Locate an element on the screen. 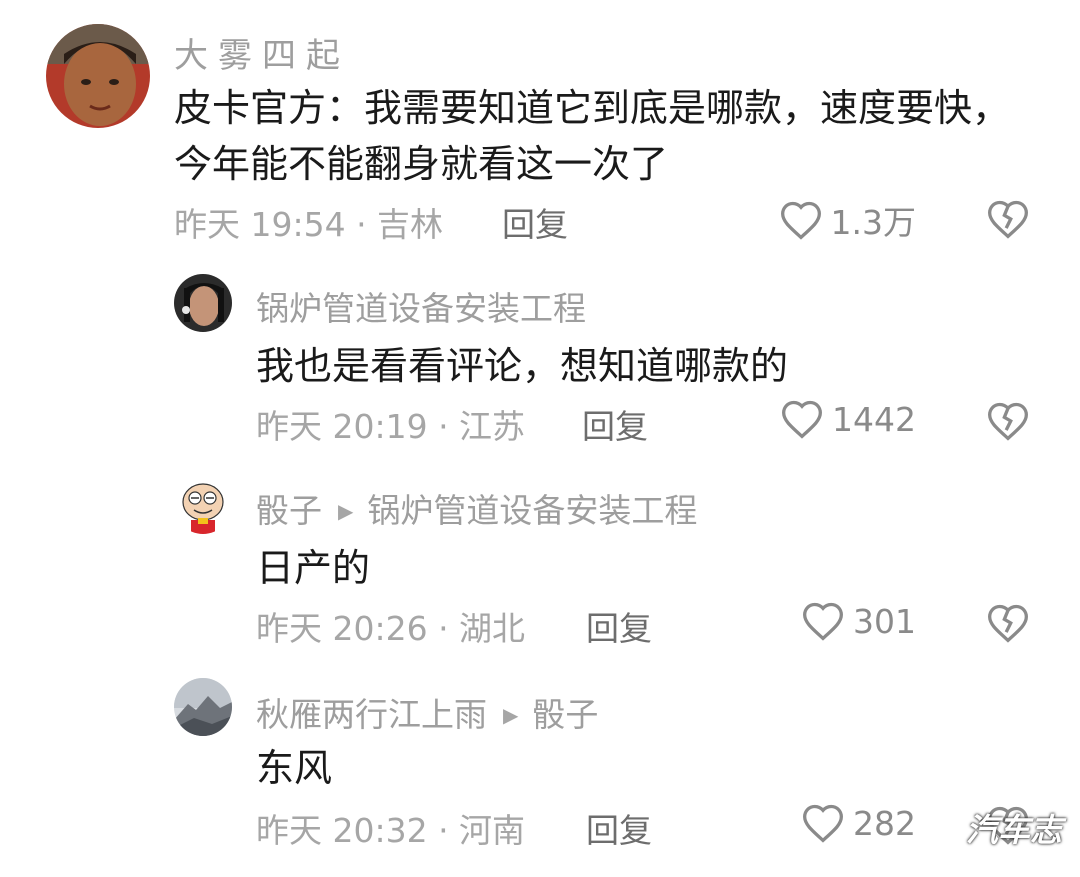  comment-meta: 昨天 20:19 · 江苏 is located at coordinates (391, 426).